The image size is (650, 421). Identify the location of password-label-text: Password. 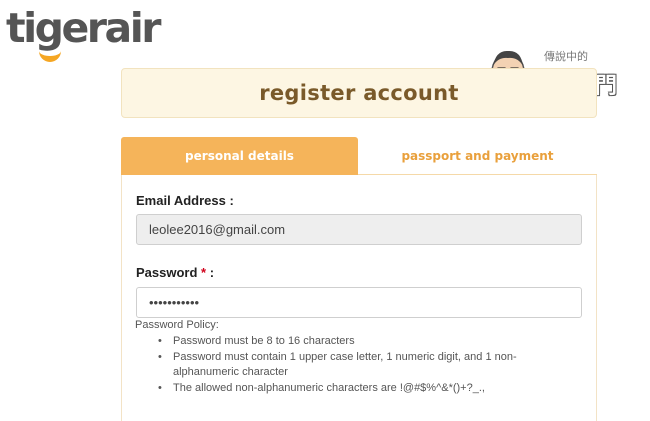
(167, 272).